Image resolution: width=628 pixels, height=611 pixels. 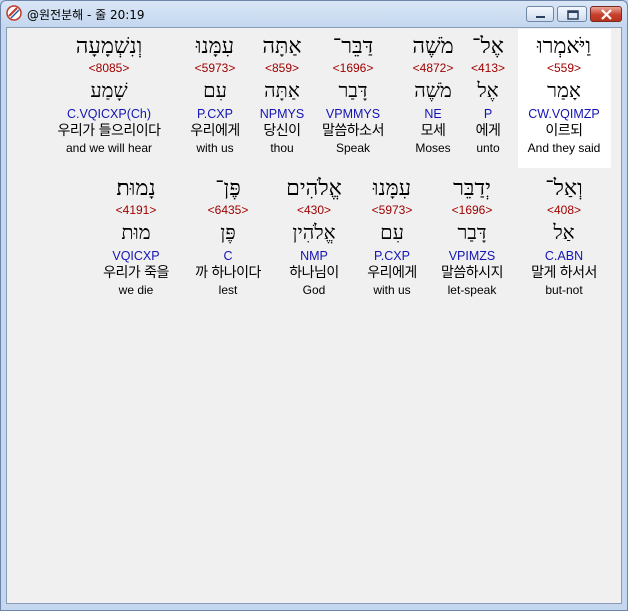 I want to click on korean-gloss: 말게 하서서, so click(x=564, y=273).